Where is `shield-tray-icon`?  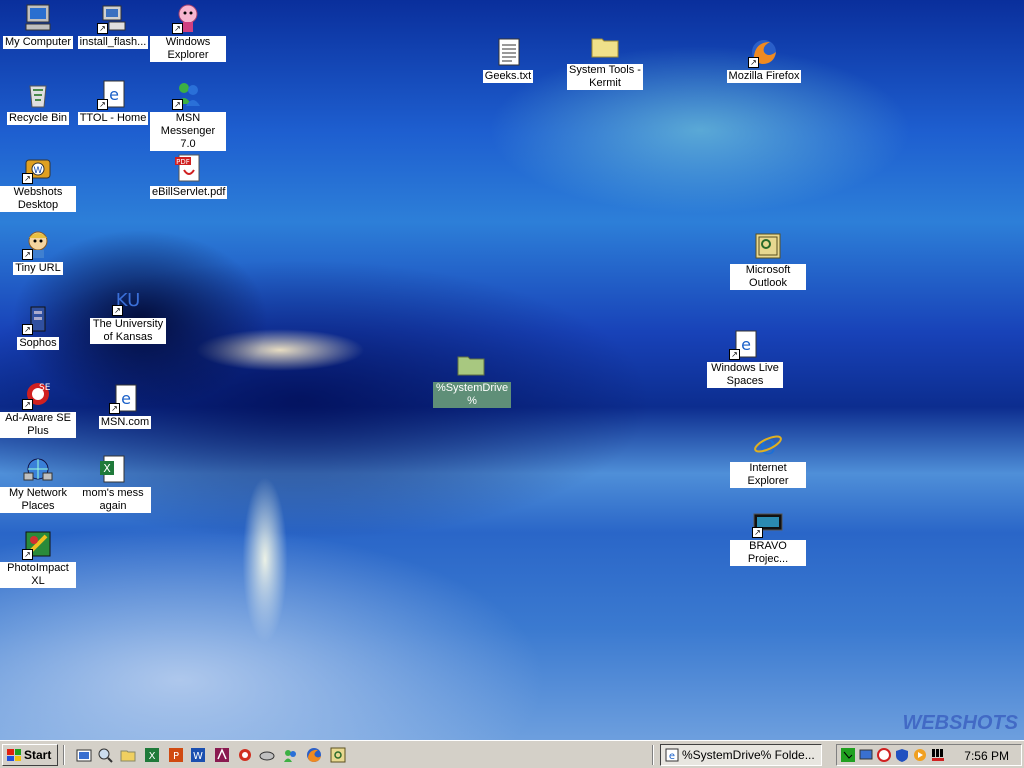
shield-tray-icon is located at coordinates (884, 755).